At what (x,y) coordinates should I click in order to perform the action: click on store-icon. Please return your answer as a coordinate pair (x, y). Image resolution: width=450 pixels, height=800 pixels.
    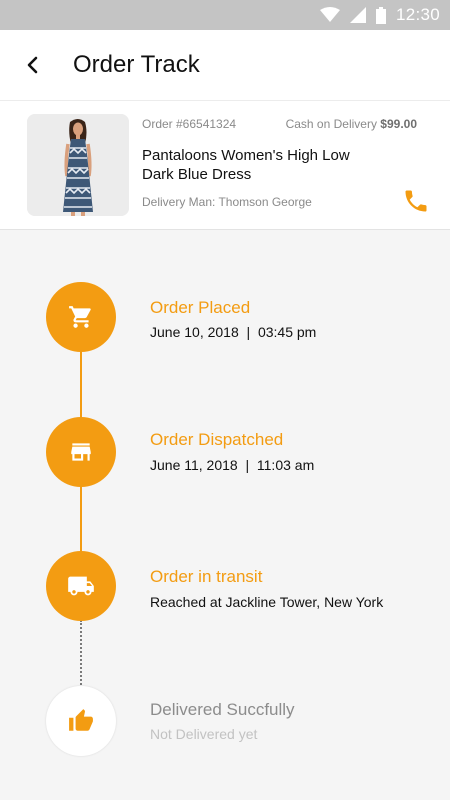
    Looking at the image, I should click on (81, 452).